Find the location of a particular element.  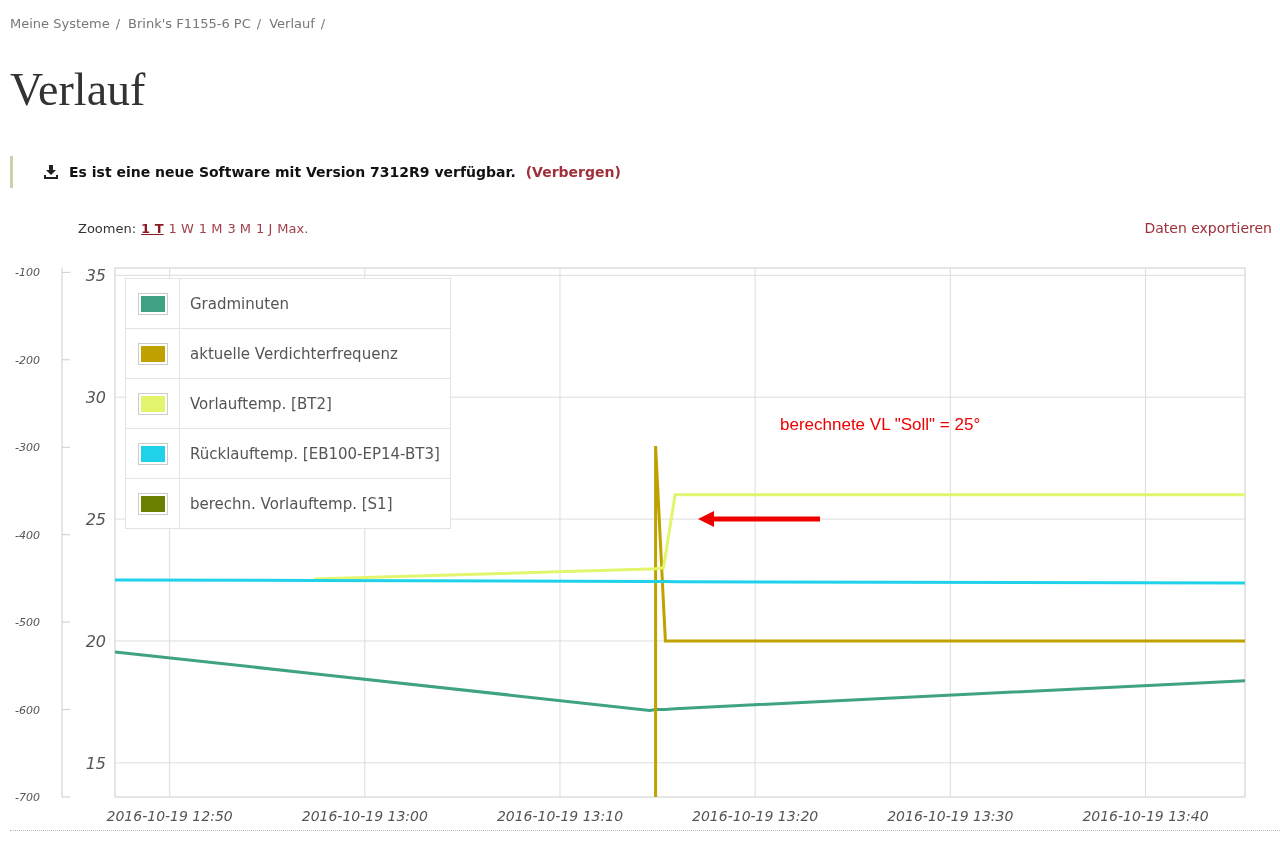

axis-label: 25 is located at coordinates (95, 520).